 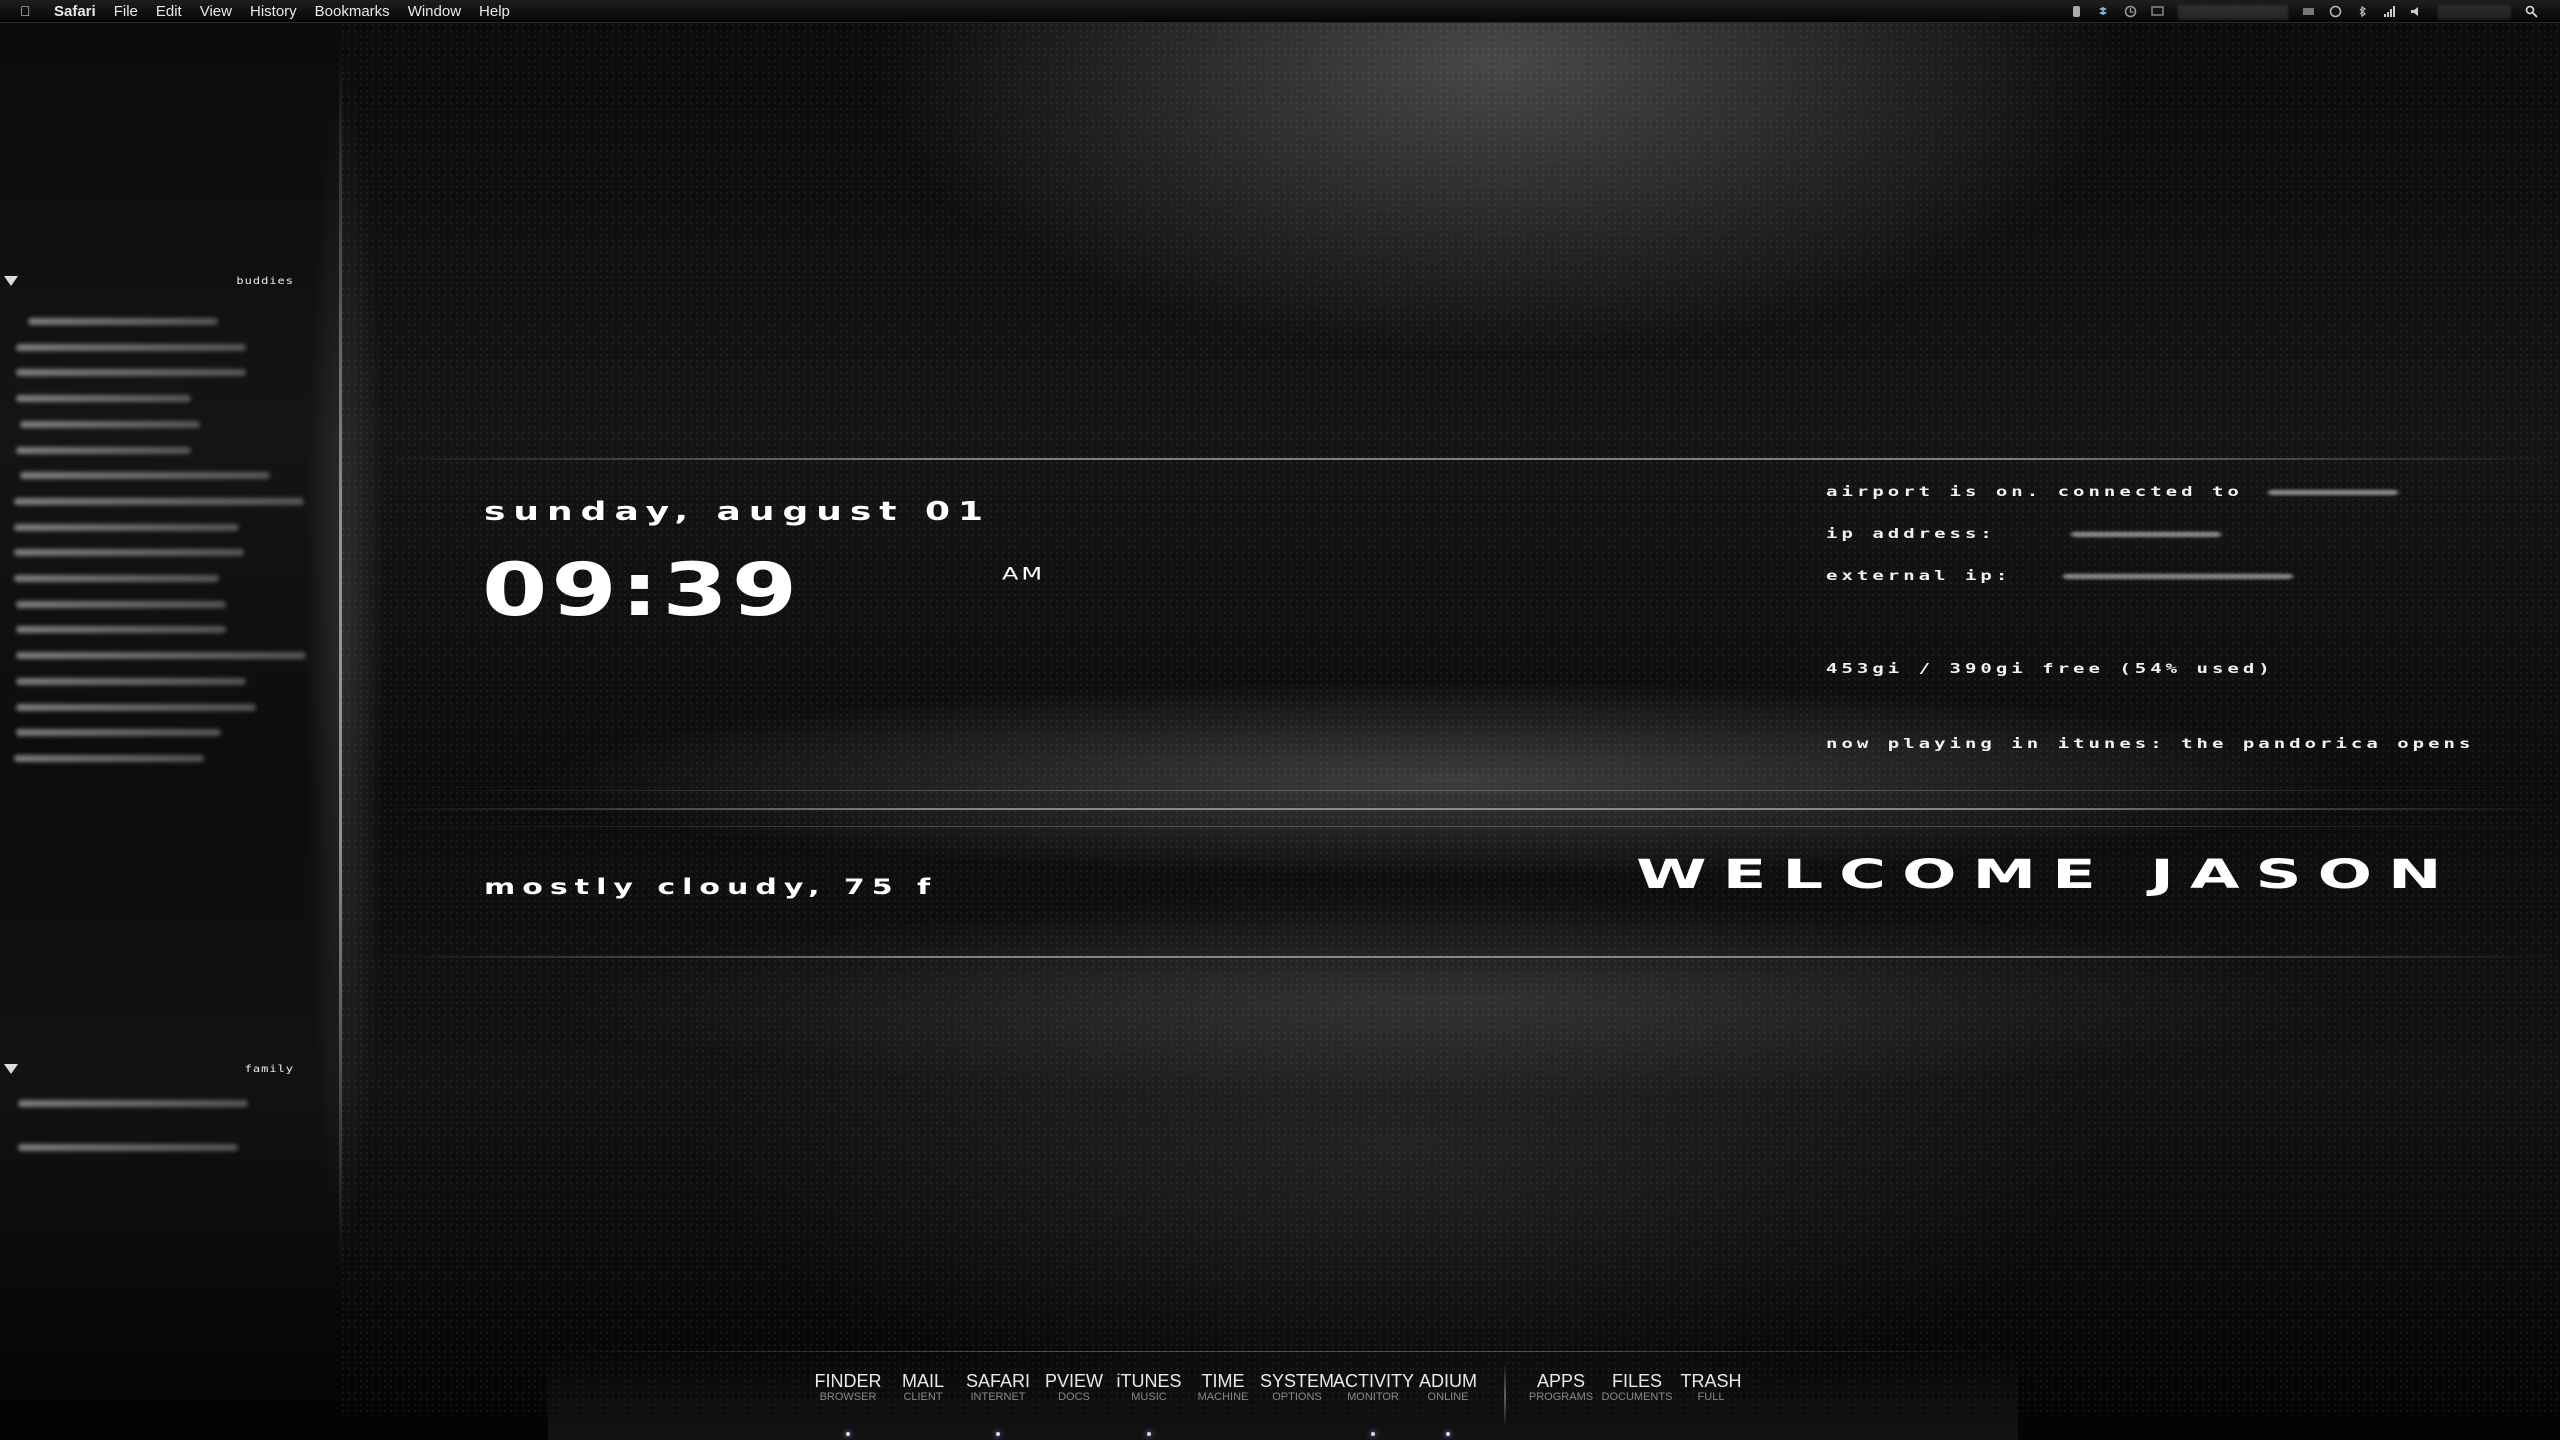 What do you see at coordinates (2416, 11) in the screenshot?
I see `volume-icon` at bounding box center [2416, 11].